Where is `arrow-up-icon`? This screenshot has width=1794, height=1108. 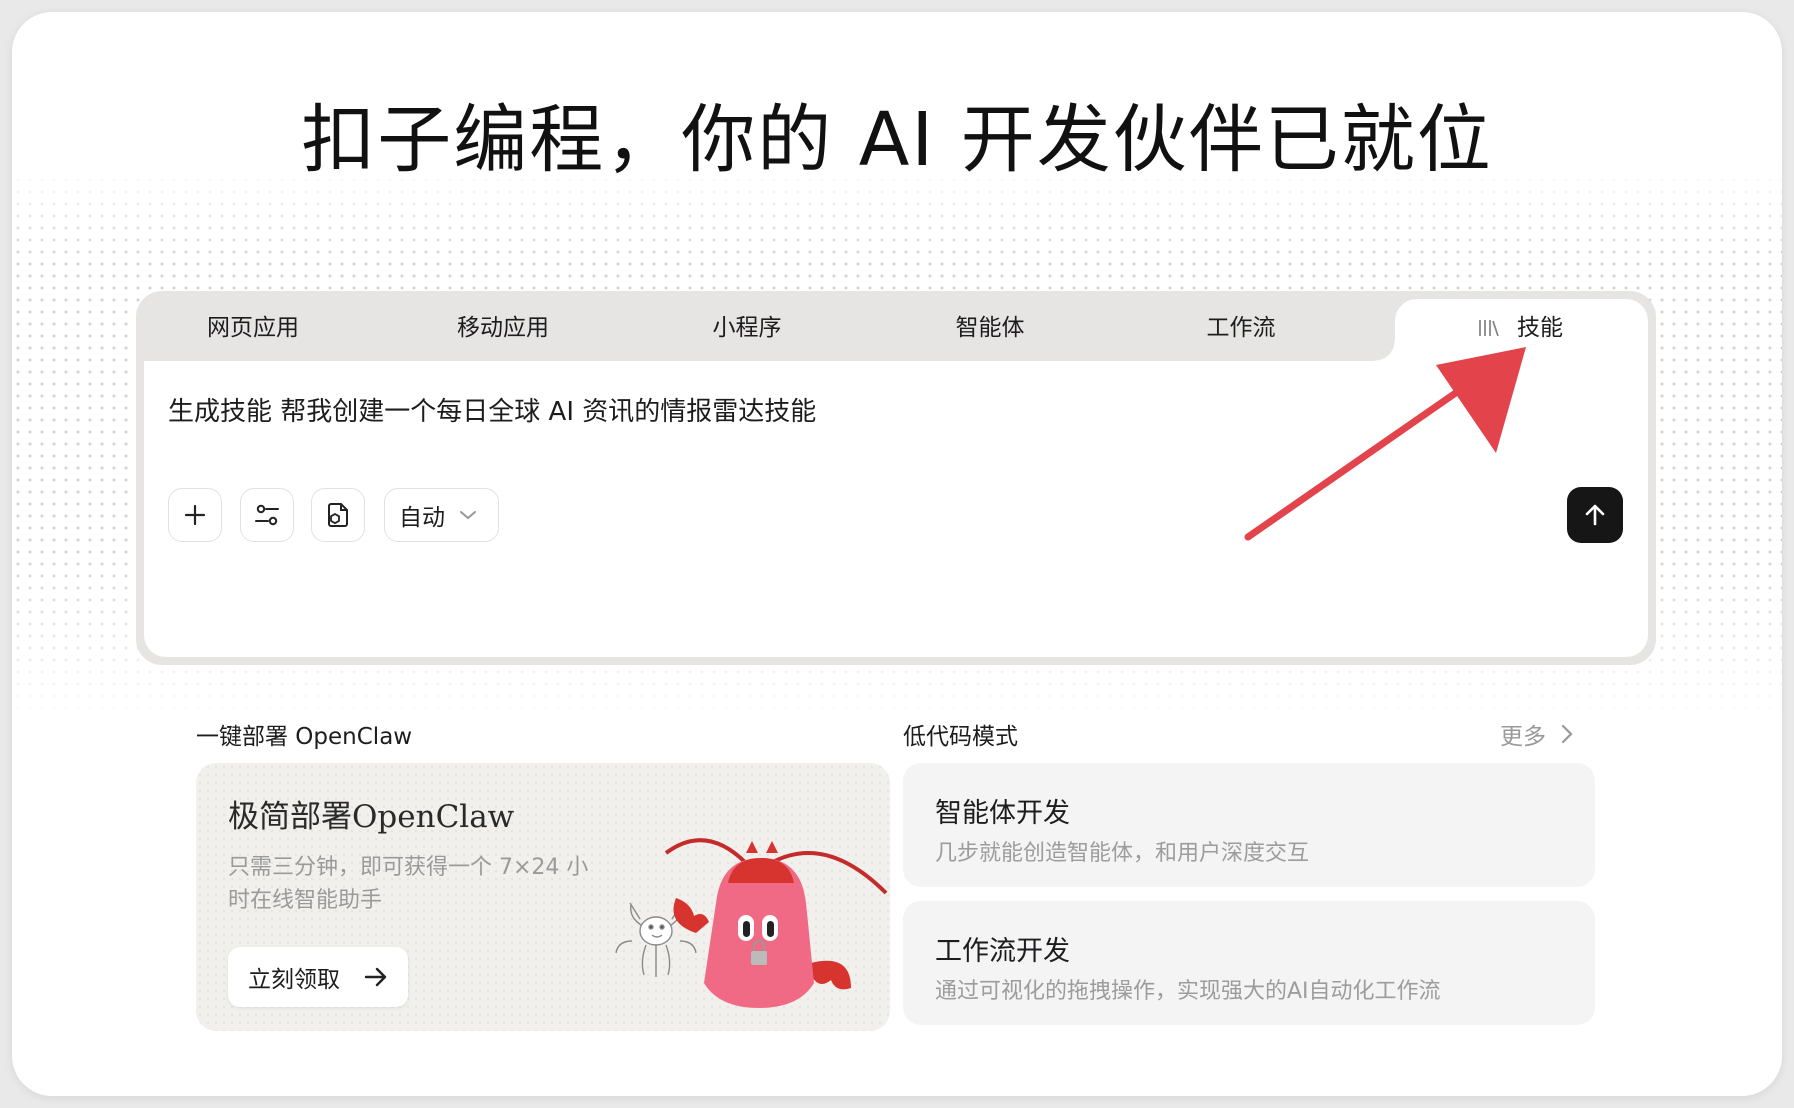
arrow-up-icon is located at coordinates (1595, 515).